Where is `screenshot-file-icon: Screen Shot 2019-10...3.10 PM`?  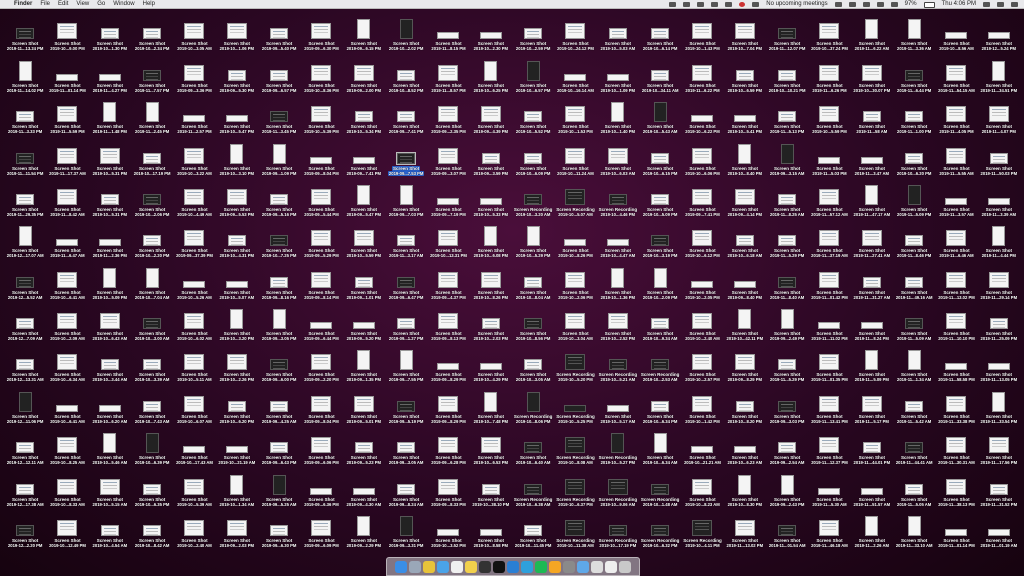 screenshot-file-icon: Screen Shot 2019-10...3.10 PM is located at coordinates (237, 155).